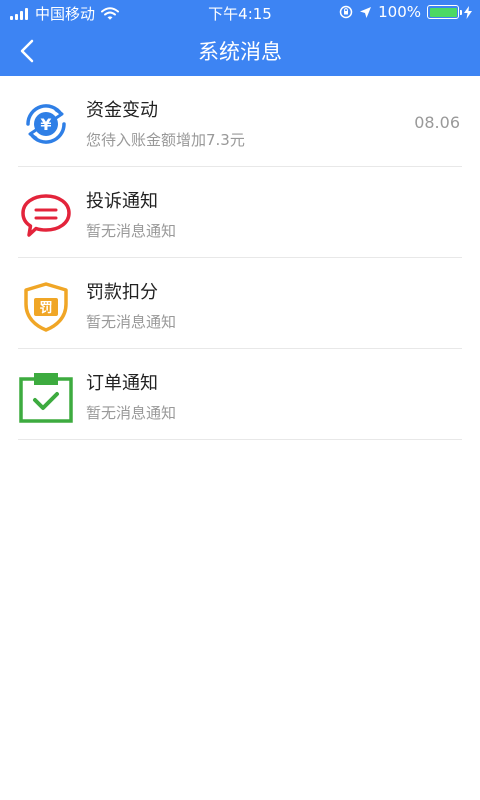 Image resolution: width=480 pixels, height=800 pixels. I want to click on list-item-fund-change: ¥ 资金变动 您待入账金额增加7.3元 08.06, so click(240, 121).